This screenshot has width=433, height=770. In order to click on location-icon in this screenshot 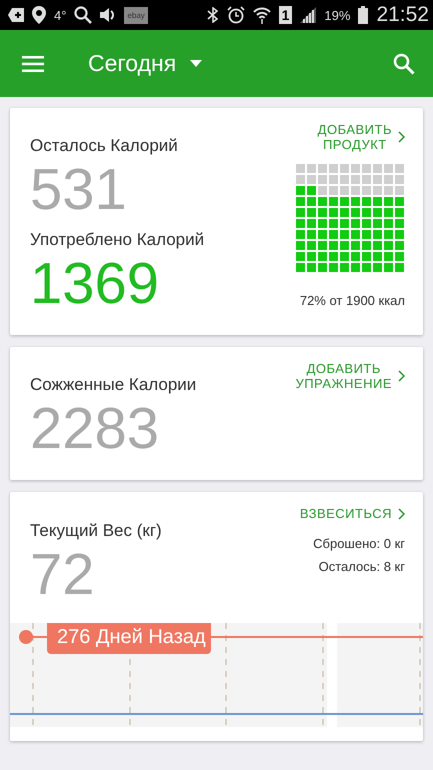, I will do `click(39, 15)`.